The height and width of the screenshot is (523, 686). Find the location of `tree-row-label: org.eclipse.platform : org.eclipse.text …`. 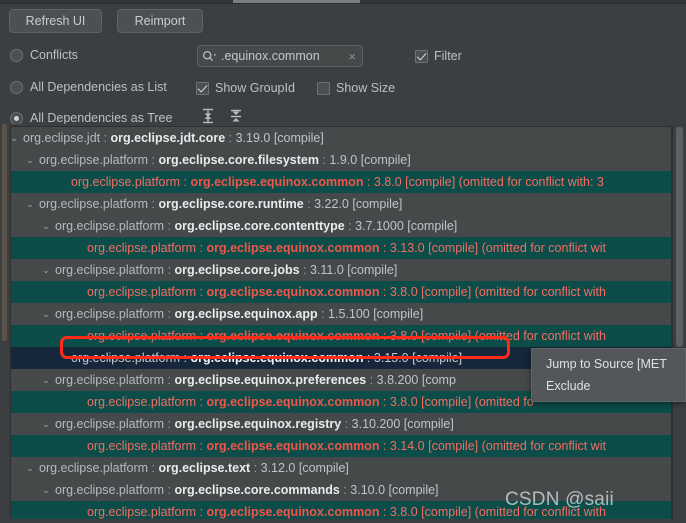

tree-row-label: org.eclipse.platform : org.eclipse.text … is located at coordinates (341, 468).